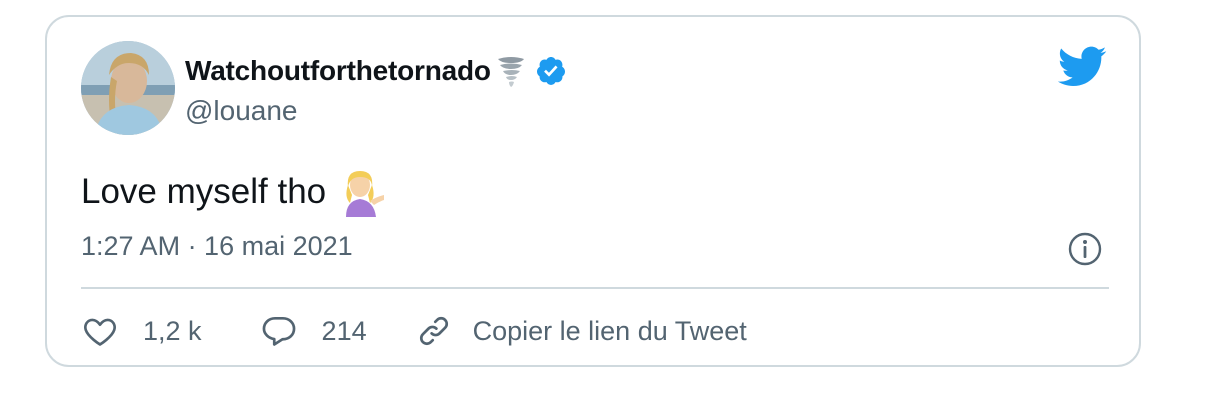 The width and height of the screenshot is (1228, 408). What do you see at coordinates (344, 330) in the screenshot?
I see `reply-count: 214` at bounding box center [344, 330].